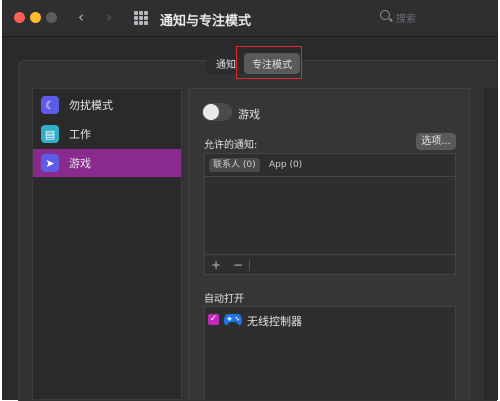 The height and width of the screenshot is (401, 500). Describe the element at coordinates (274, 321) in the screenshot. I see `wireless-controller-label: 无线控制器` at that location.